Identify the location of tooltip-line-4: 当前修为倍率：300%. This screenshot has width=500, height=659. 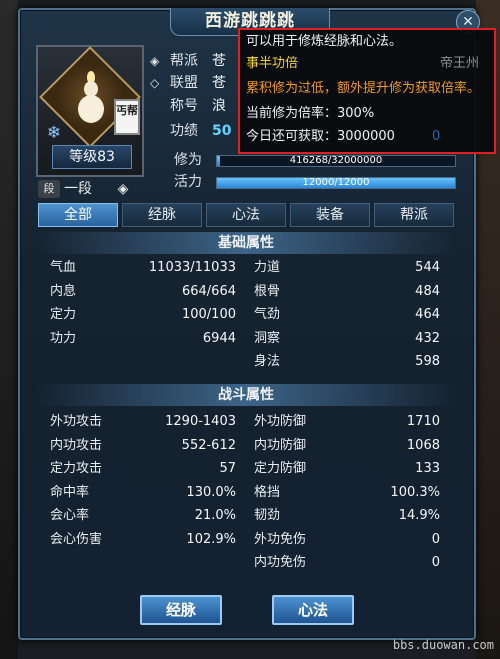
(310, 113).